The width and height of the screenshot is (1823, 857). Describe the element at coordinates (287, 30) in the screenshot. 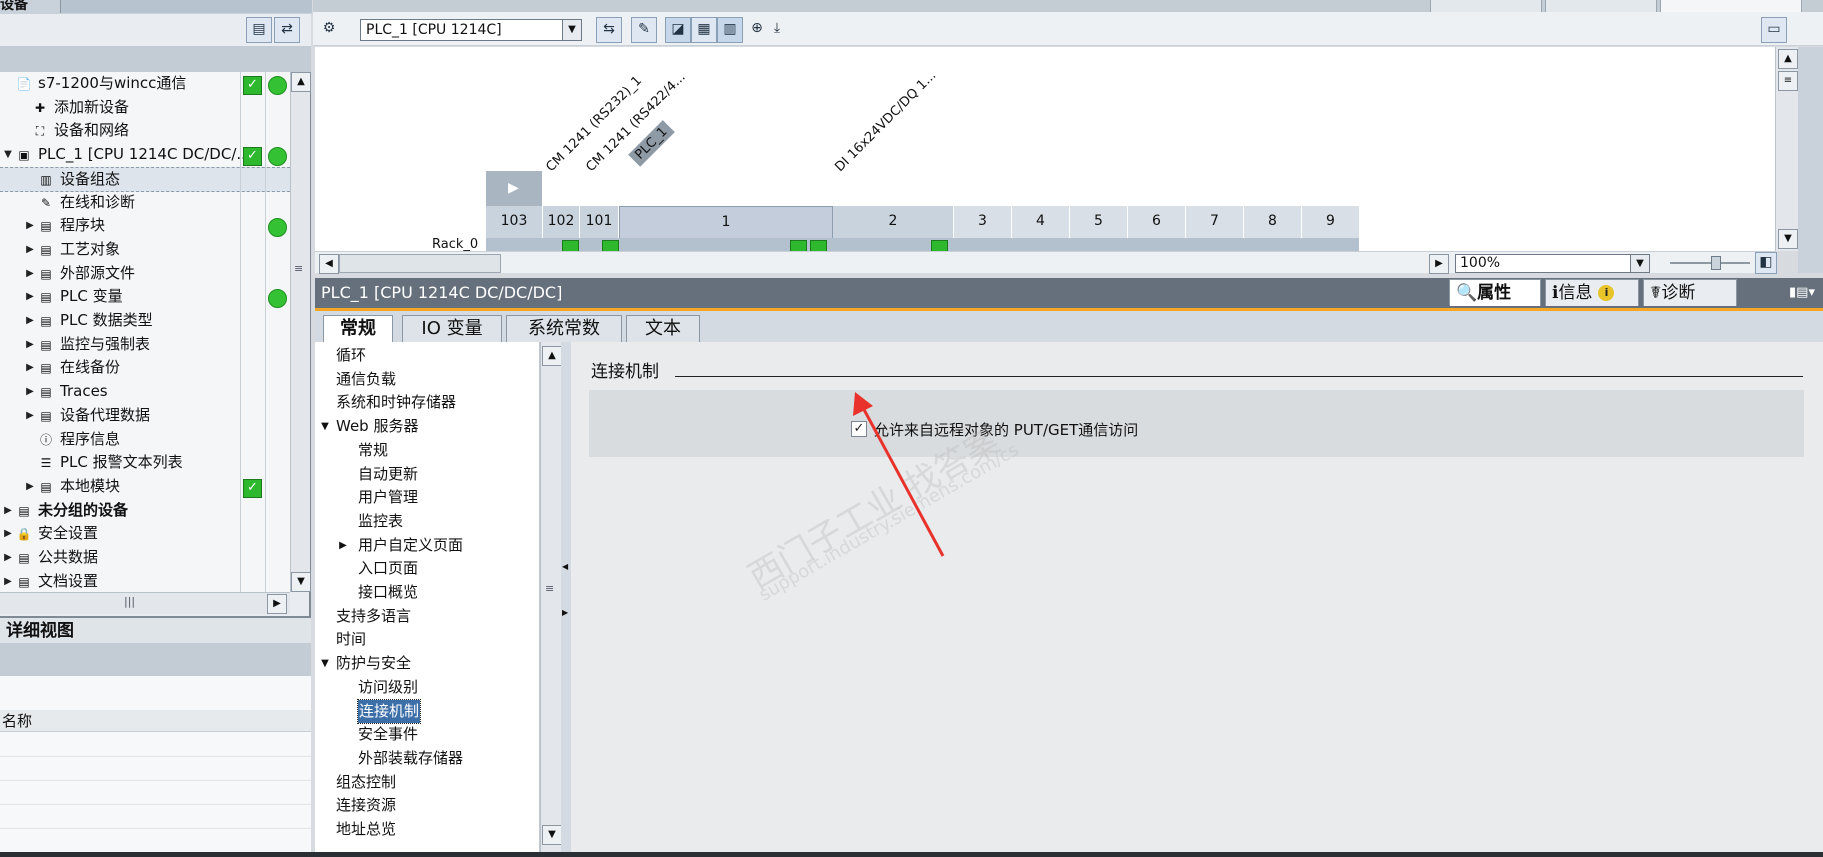

I see `add-item-icon: ⇄` at that location.